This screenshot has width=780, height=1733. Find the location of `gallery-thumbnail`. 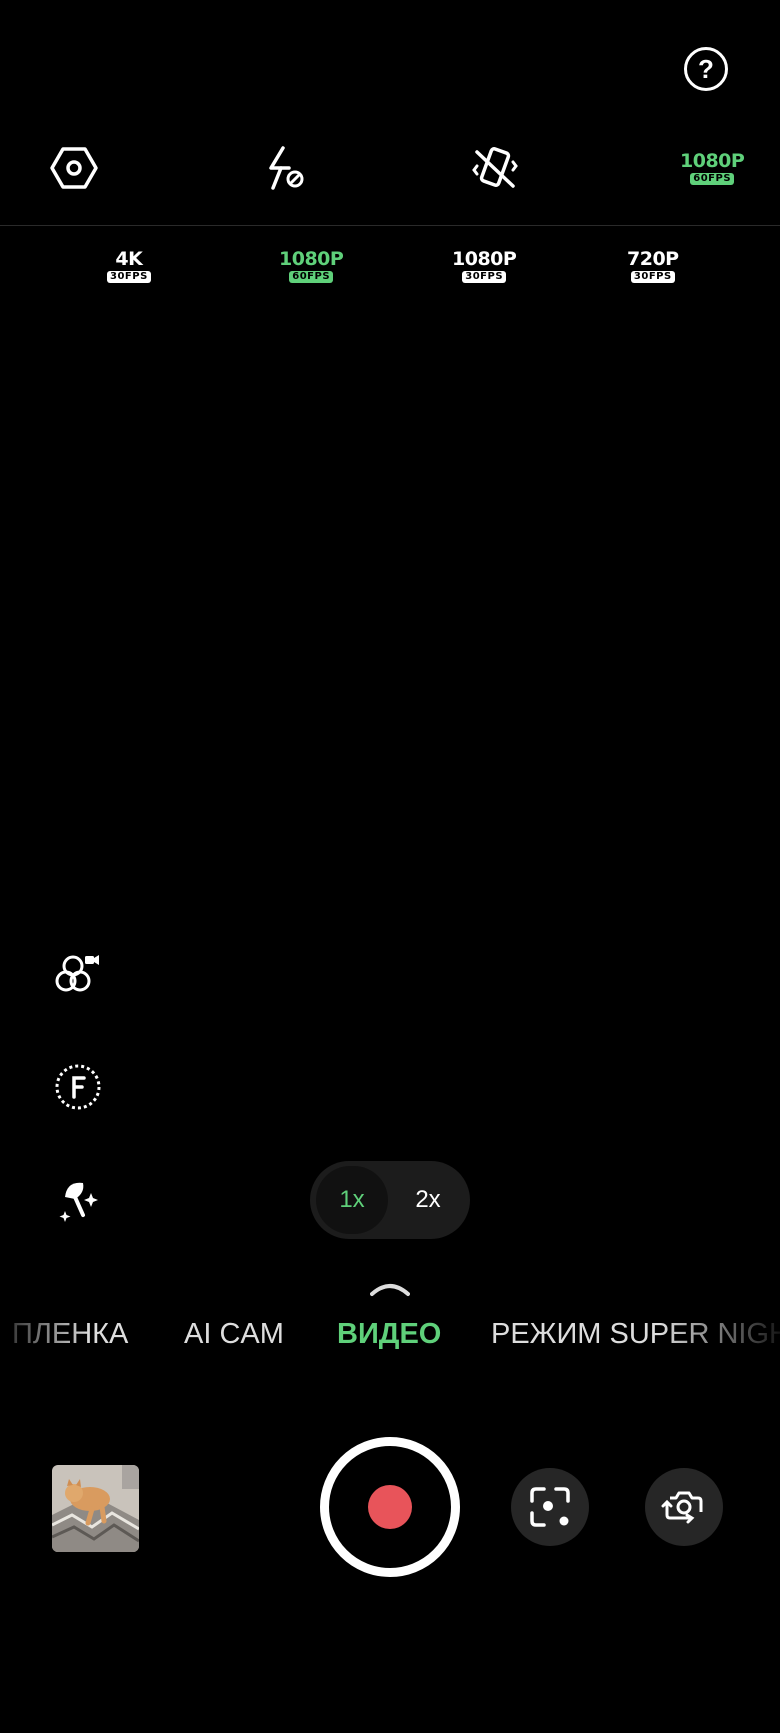

gallery-thumbnail is located at coordinates (95, 1508).